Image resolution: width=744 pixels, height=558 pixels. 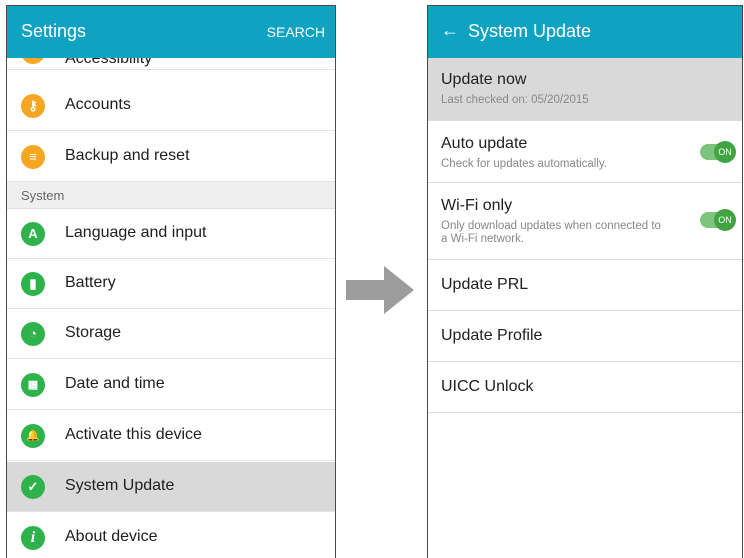 What do you see at coordinates (450, 30) in the screenshot?
I see `back-arrow-icon: ←` at bounding box center [450, 30].